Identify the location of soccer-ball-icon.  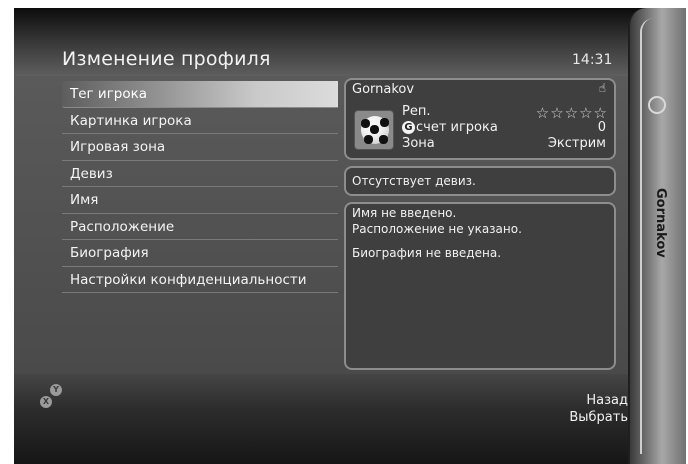
(375, 130).